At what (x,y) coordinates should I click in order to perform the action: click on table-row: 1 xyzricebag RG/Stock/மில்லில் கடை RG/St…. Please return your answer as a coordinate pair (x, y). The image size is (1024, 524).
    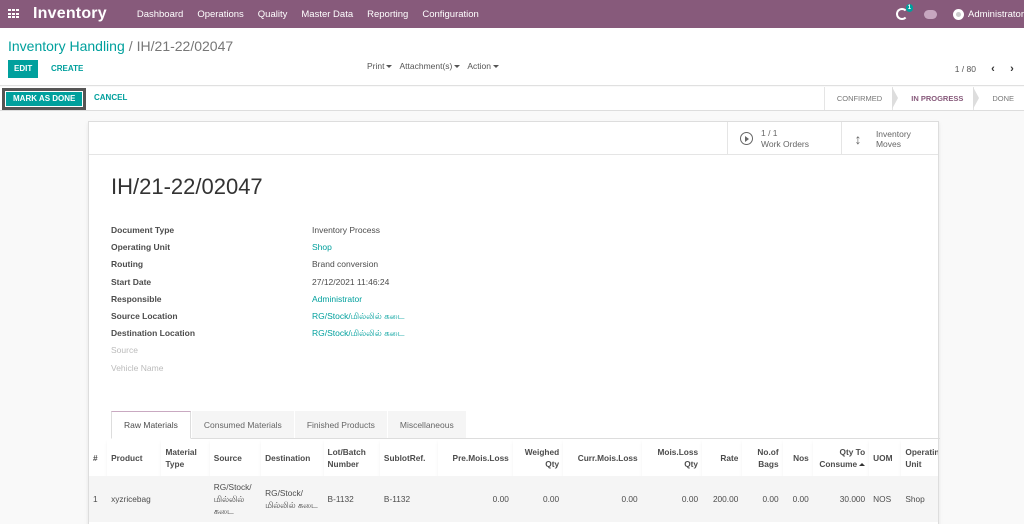
    Looking at the image, I should click on (513, 499).